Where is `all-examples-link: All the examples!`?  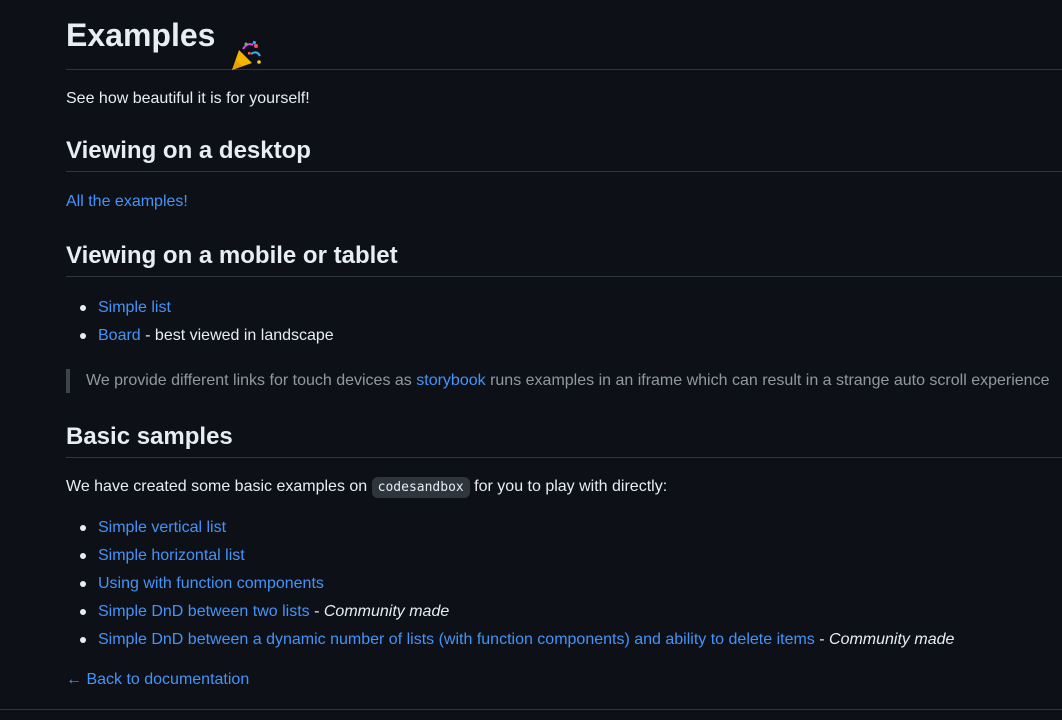 all-examples-link: All the examples! is located at coordinates (564, 202).